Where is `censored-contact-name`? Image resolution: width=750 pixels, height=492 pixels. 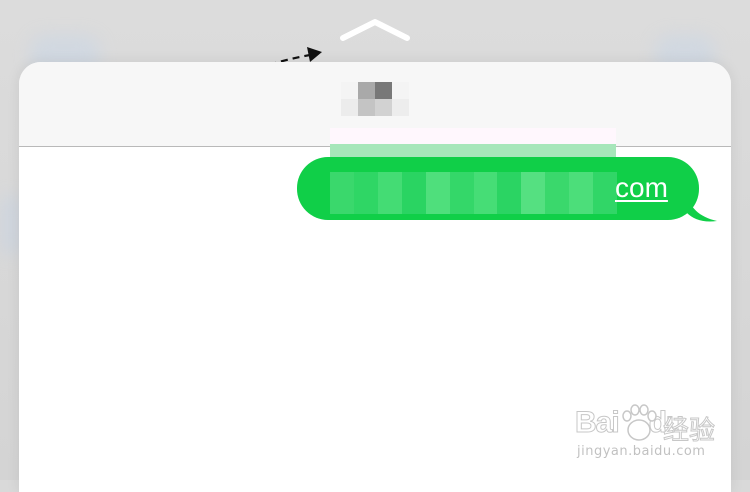
censored-contact-name is located at coordinates (473, 136).